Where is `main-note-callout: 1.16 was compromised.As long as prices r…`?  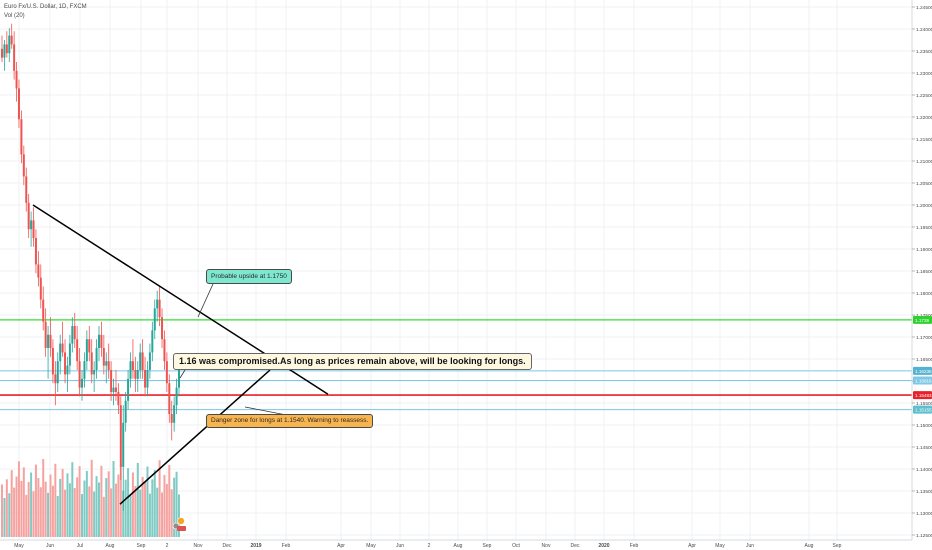 main-note-callout: 1.16 was compromised.As long as prices r… is located at coordinates (352, 361).